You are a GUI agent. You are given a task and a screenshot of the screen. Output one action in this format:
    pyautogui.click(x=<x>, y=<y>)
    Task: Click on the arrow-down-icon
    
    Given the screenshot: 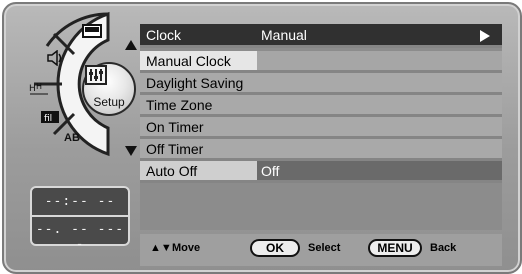 What is the action you would take?
    pyautogui.click(x=131, y=151)
    